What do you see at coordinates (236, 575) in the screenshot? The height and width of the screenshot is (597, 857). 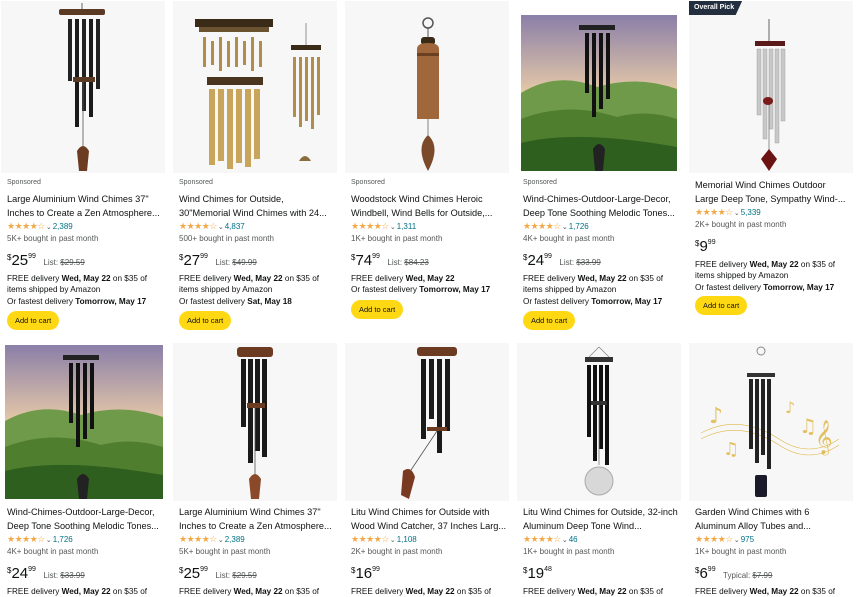 I see `list-price: List: $29.59` at bounding box center [236, 575].